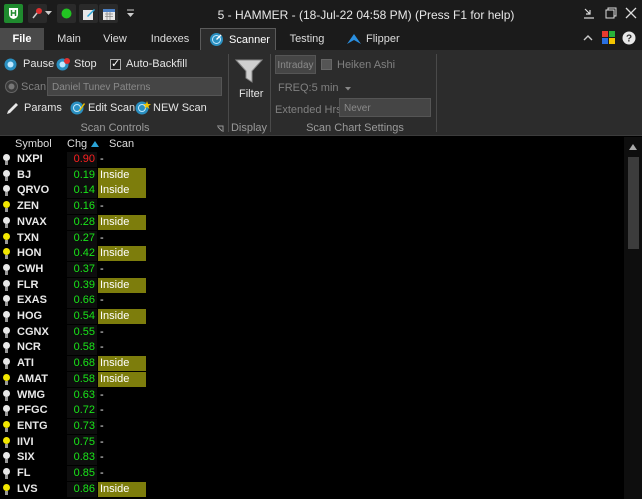  I want to click on symbol-cell: ATI, so click(25, 363).